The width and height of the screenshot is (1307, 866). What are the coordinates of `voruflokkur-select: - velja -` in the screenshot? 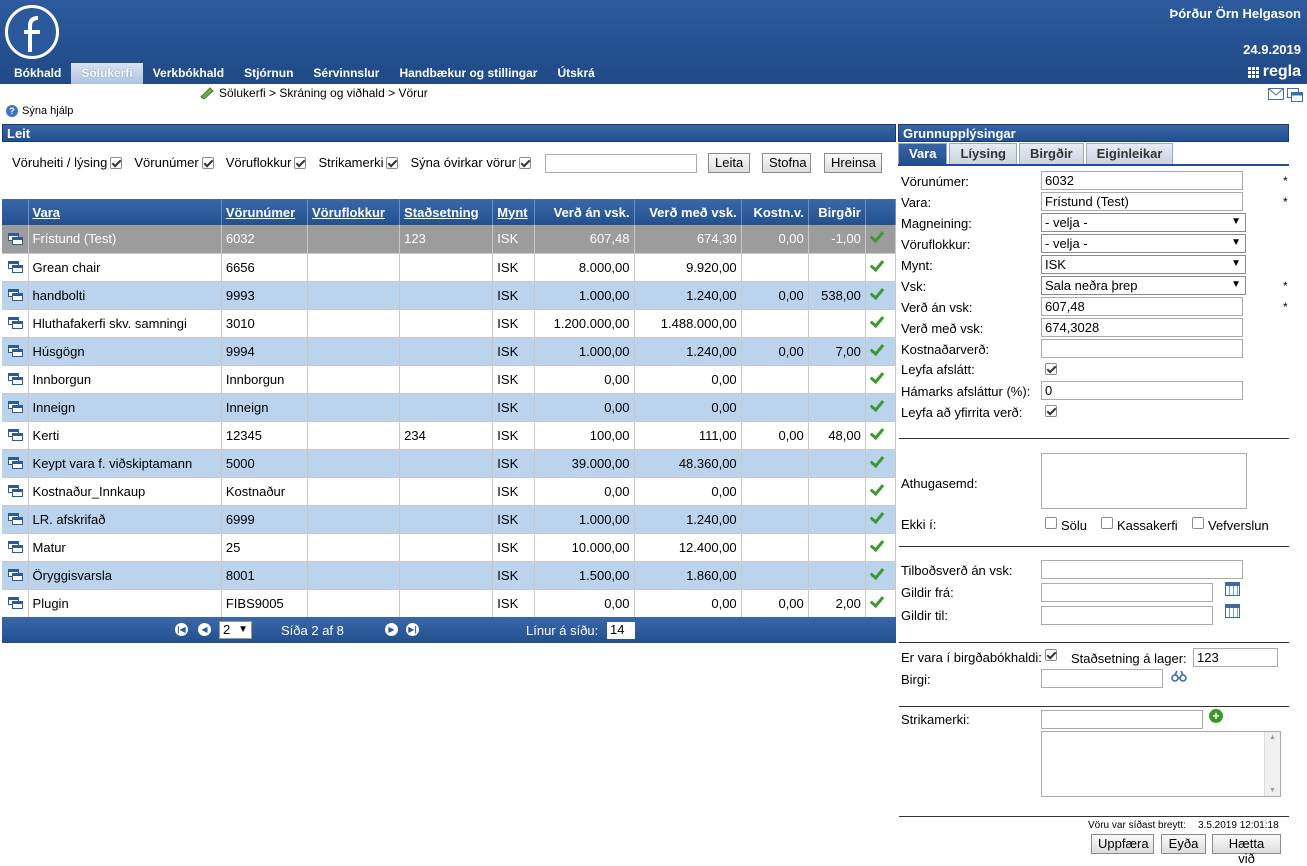 It's located at (1143, 243).